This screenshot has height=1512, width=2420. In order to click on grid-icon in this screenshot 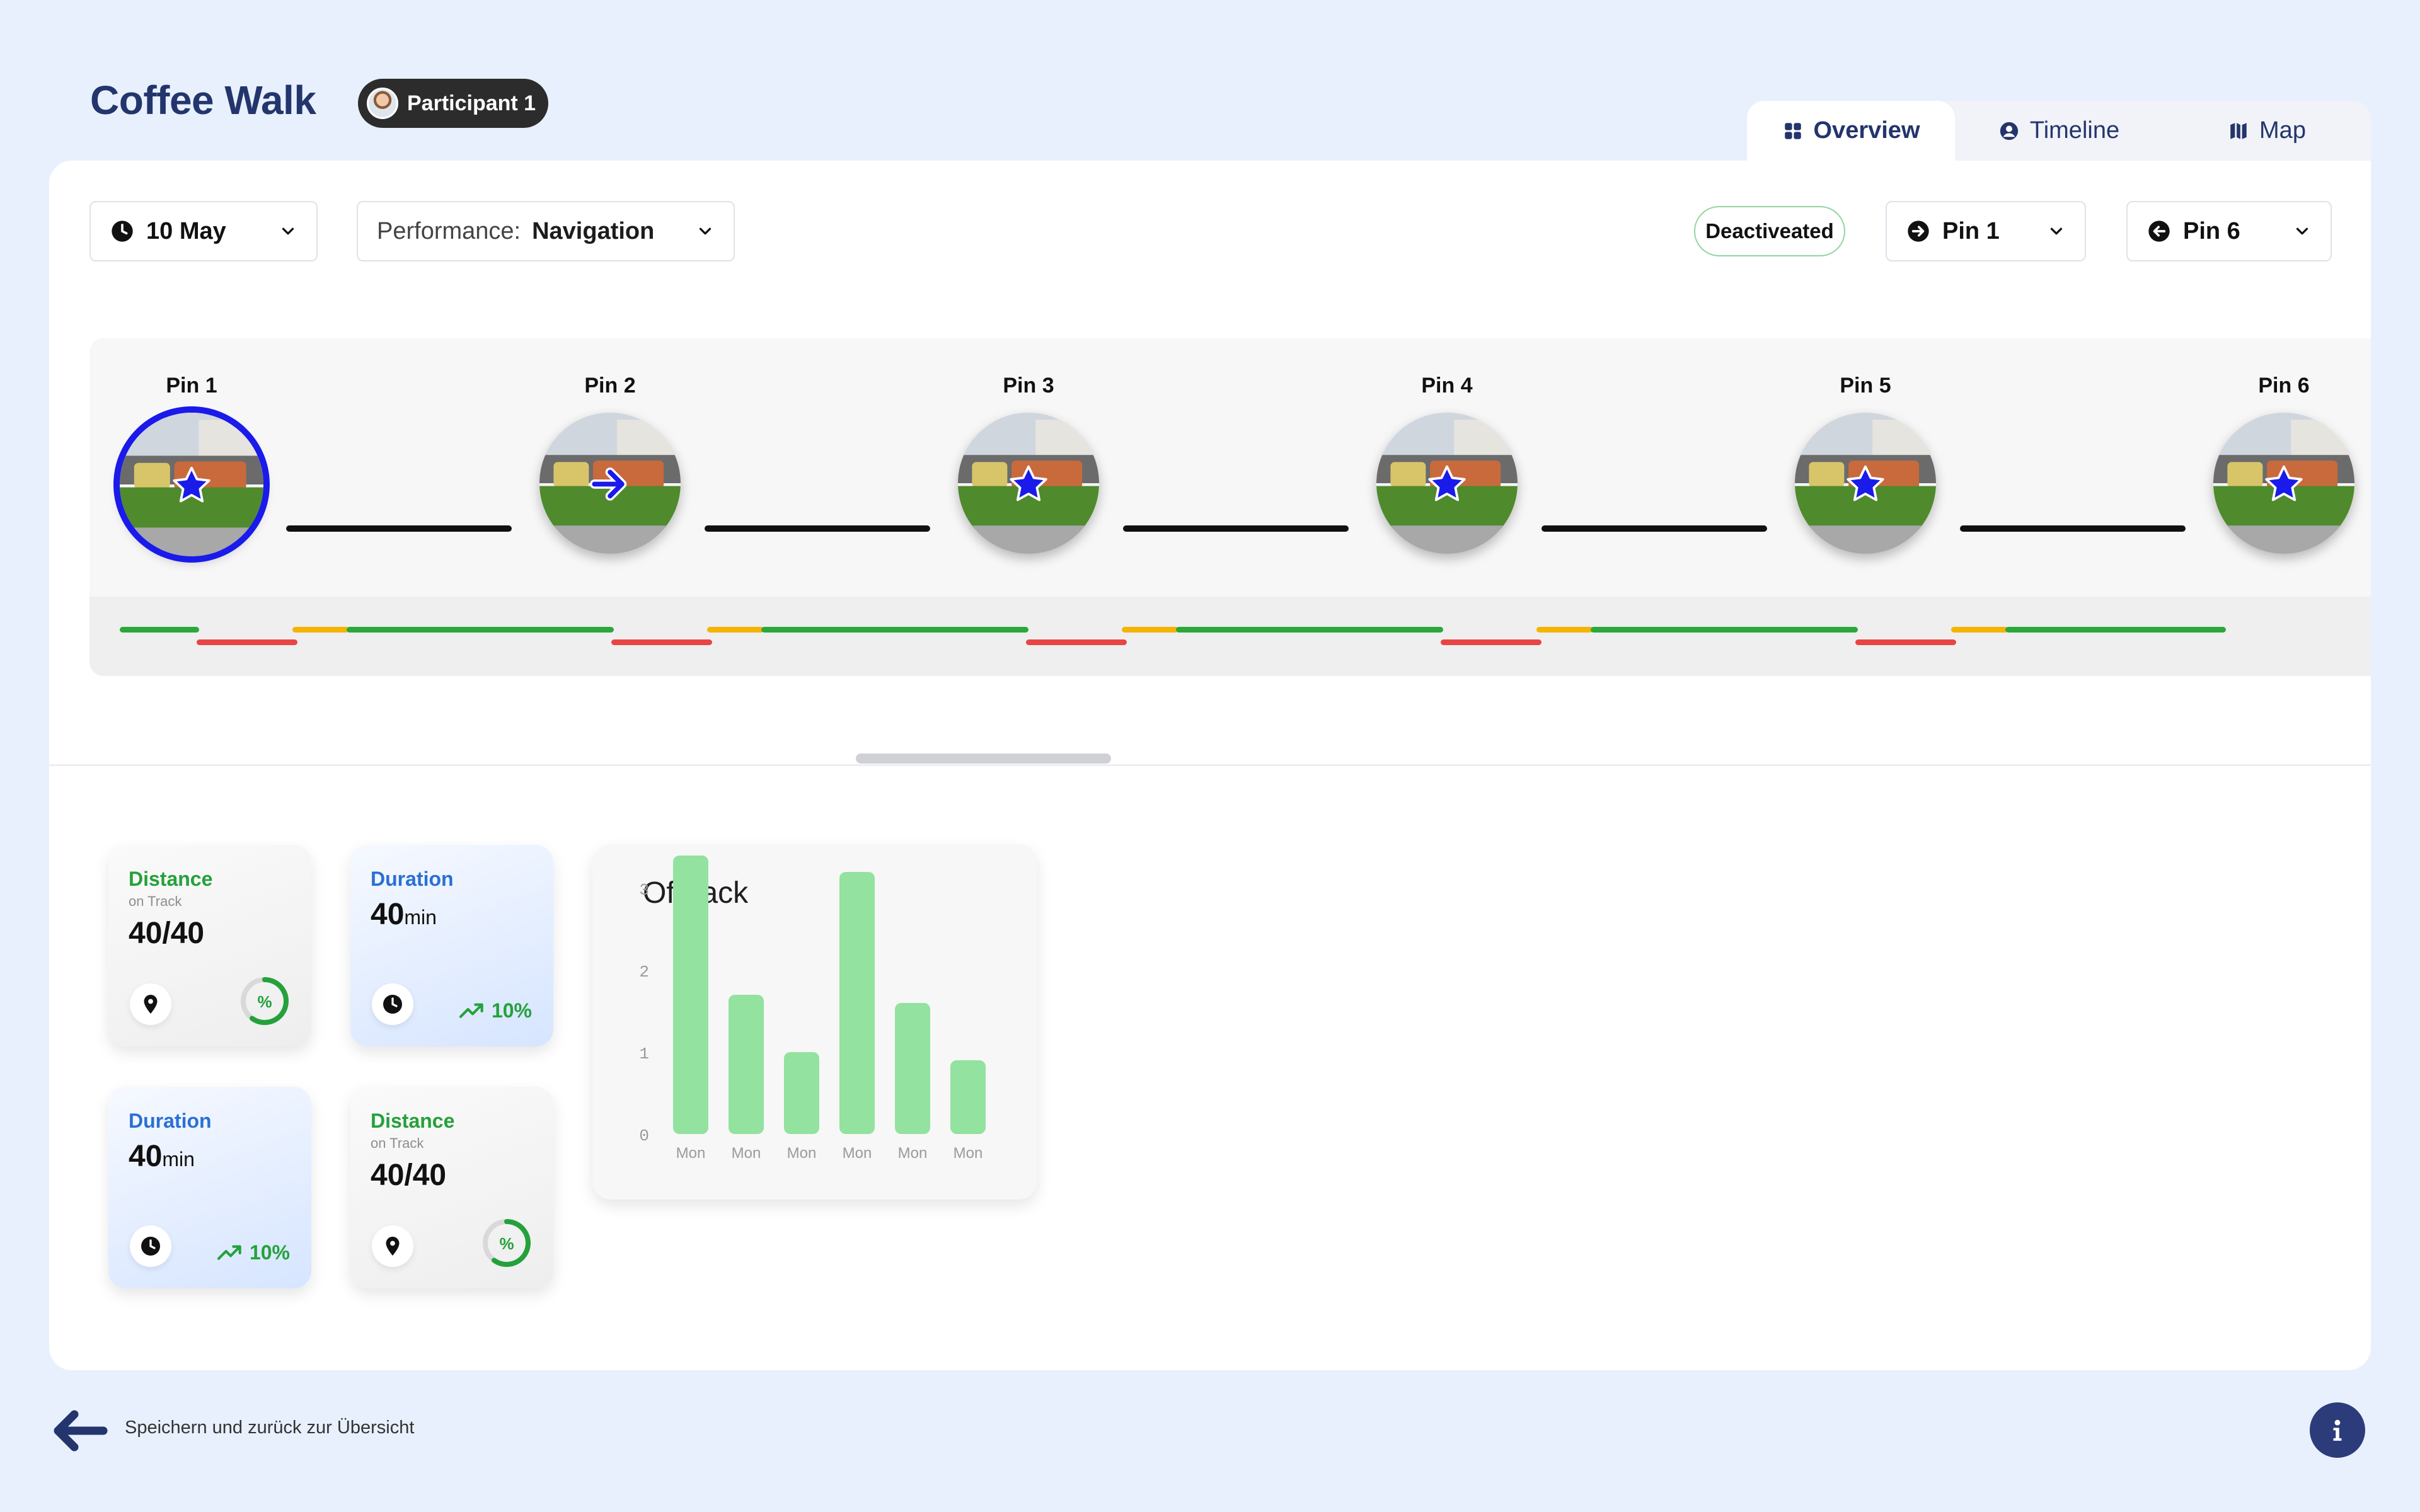, I will do `click(1793, 130)`.